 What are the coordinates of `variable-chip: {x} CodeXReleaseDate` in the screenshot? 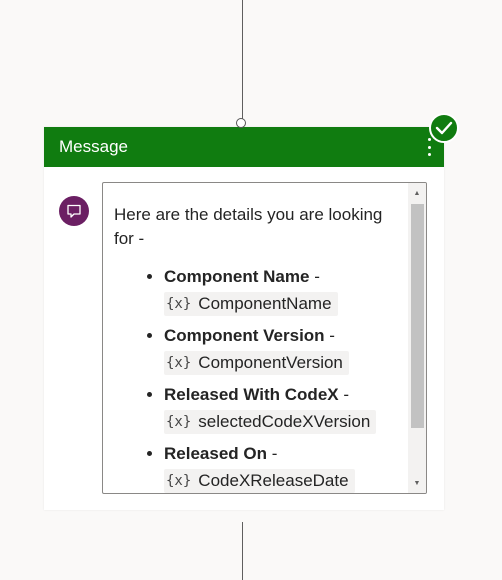 It's located at (259, 481).